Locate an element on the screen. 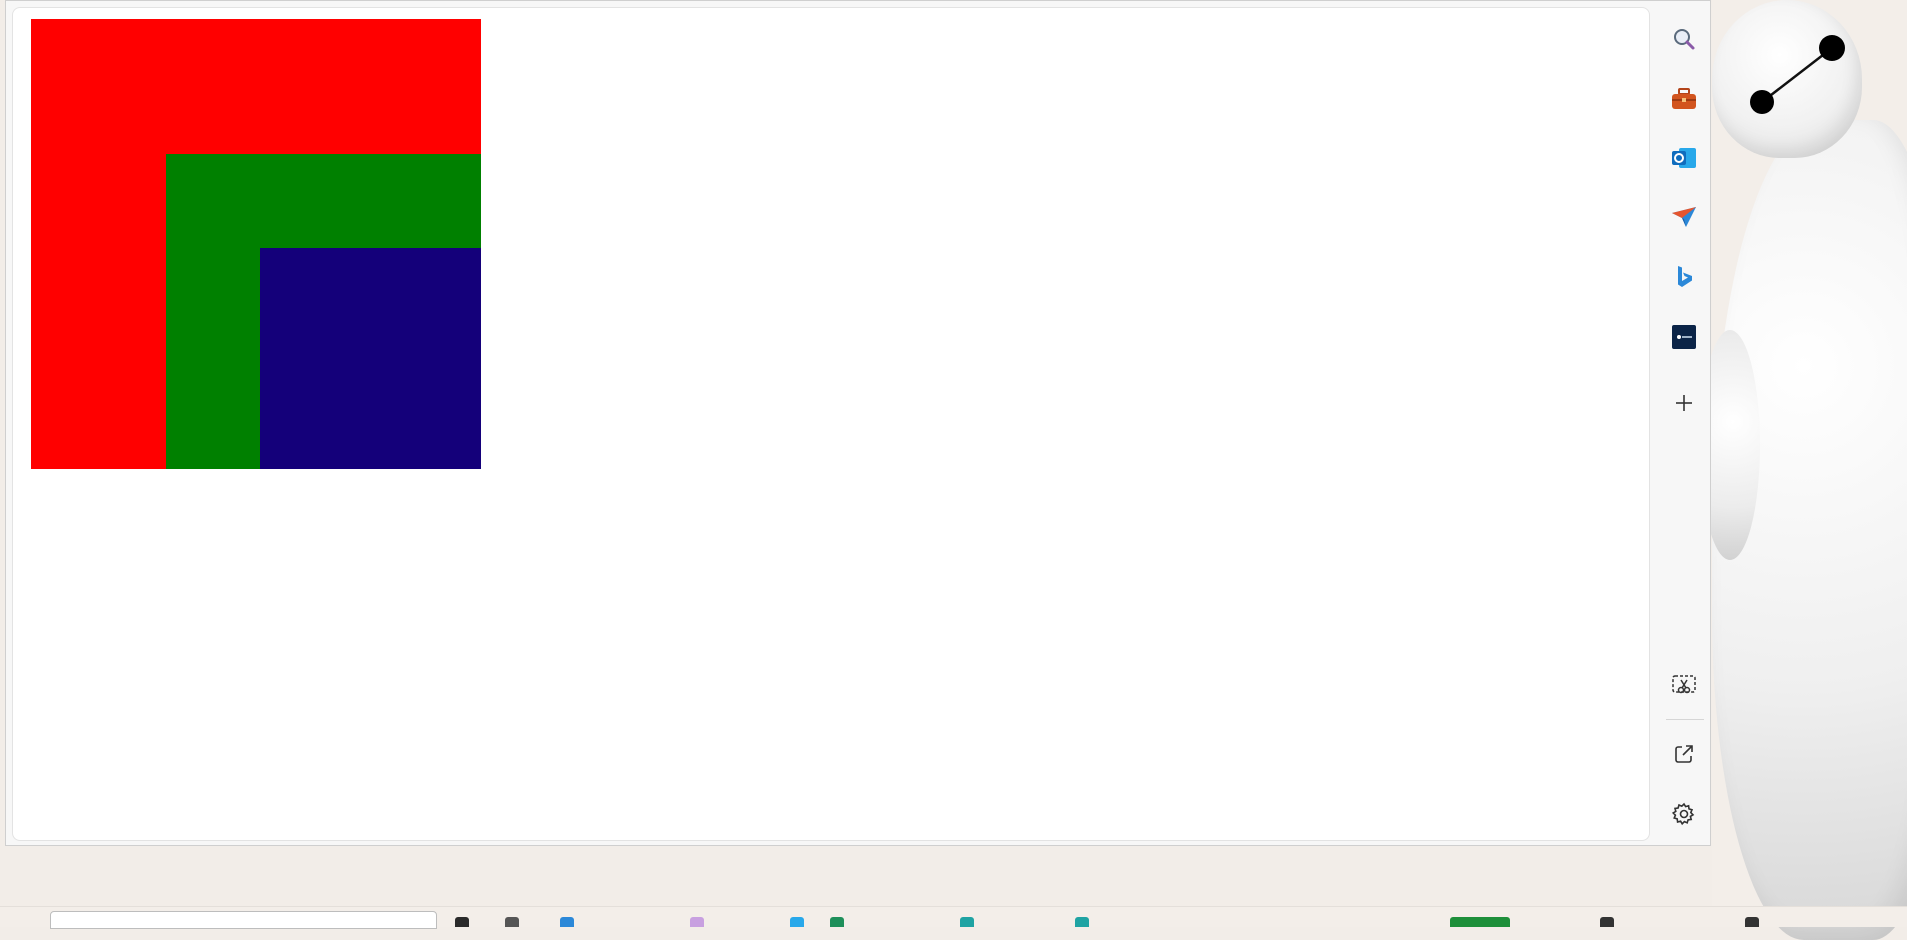 Image resolution: width=1907 pixels, height=940 pixels. sidebar-add-button is located at coordinates (1684, 403).